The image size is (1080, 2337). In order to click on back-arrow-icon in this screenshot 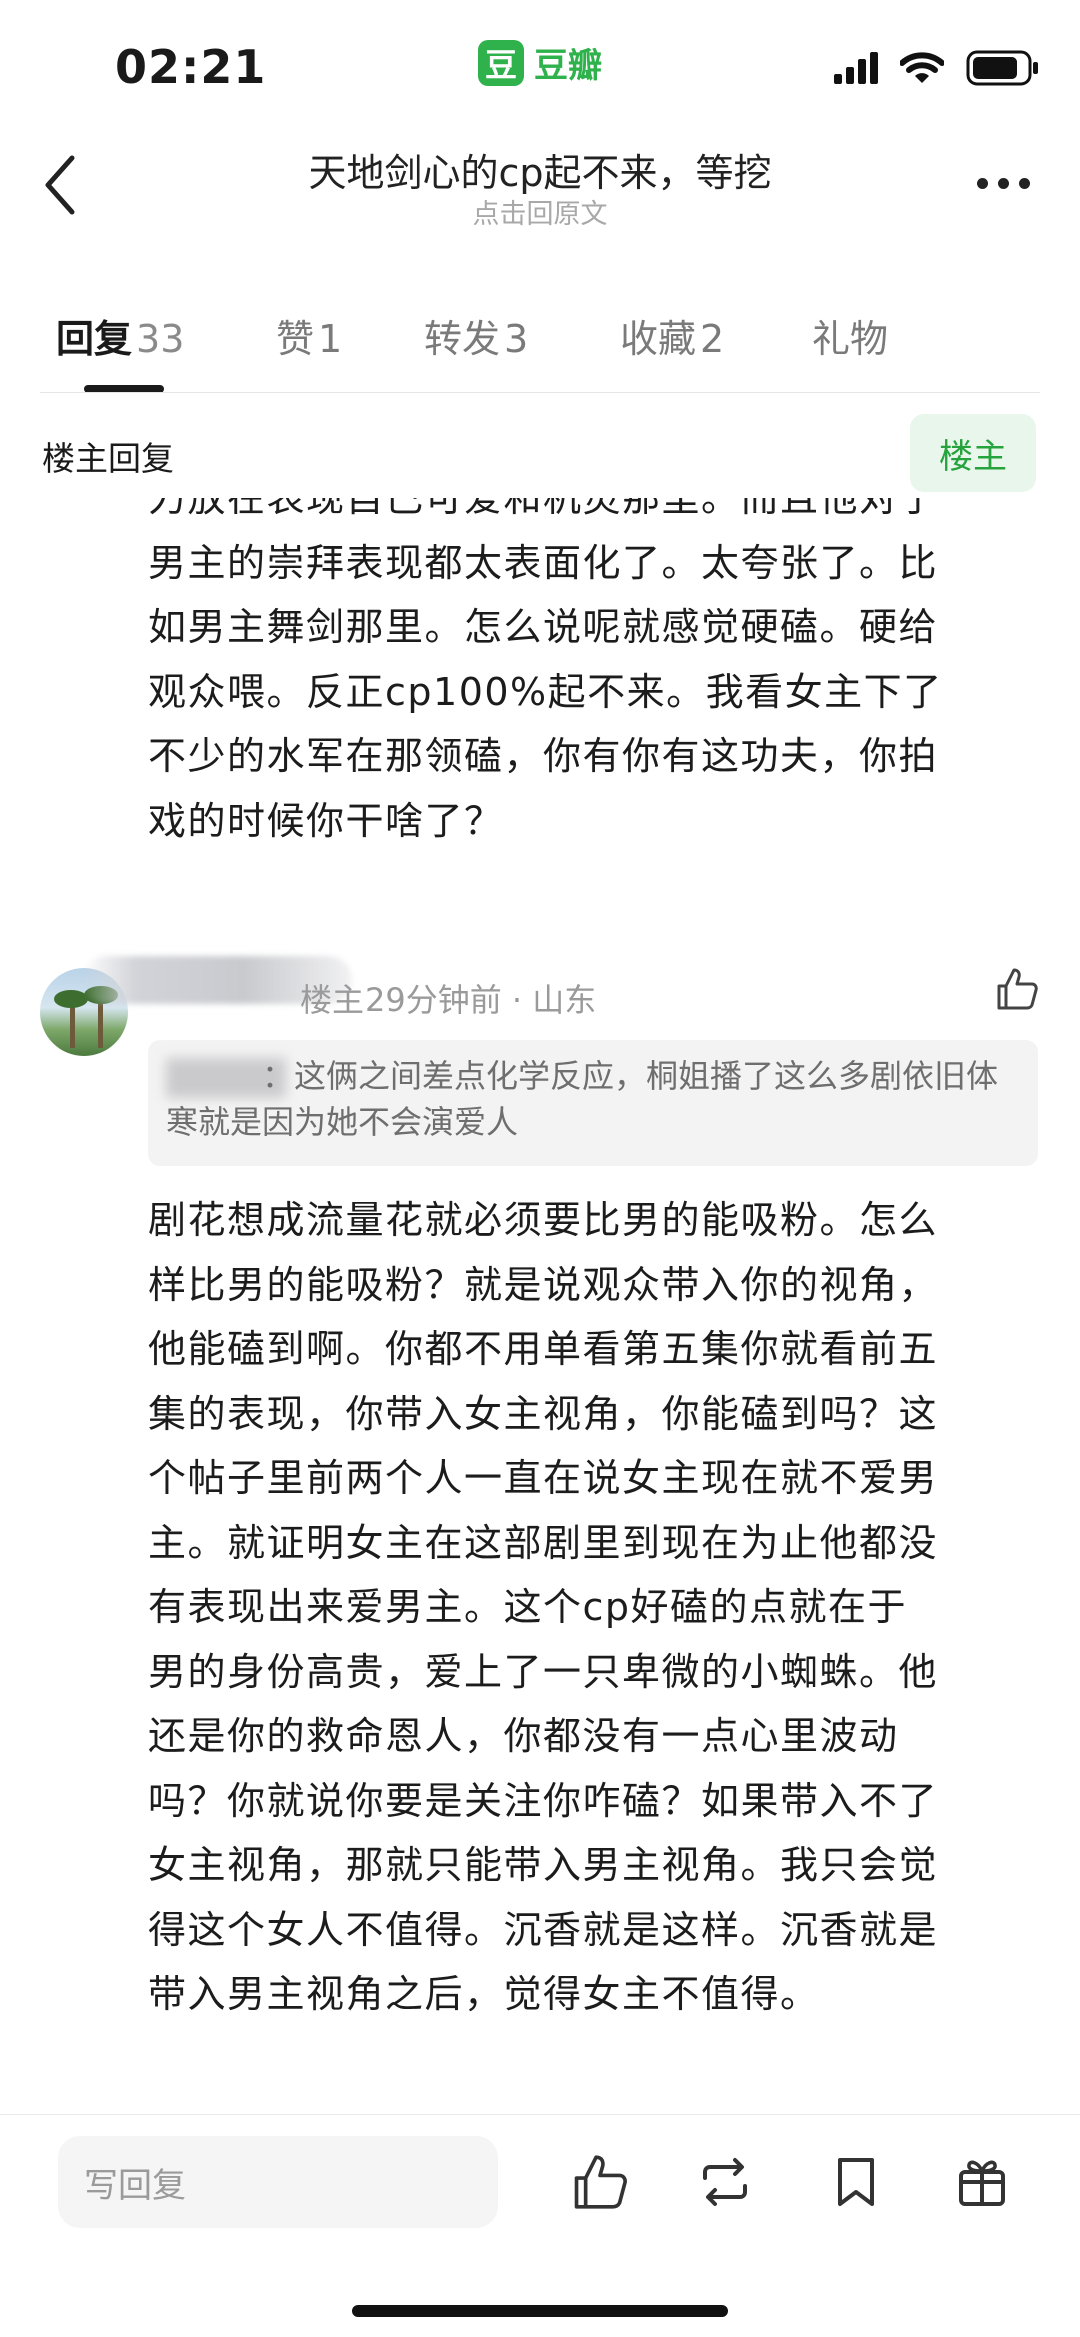, I will do `click(60, 185)`.